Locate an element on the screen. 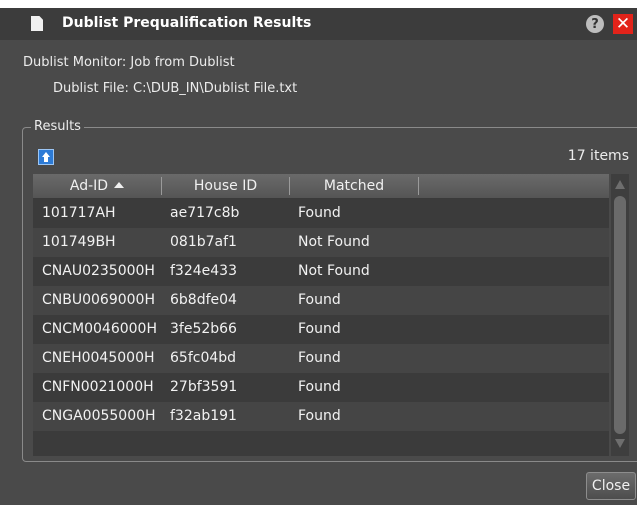  close-icon: ✕ is located at coordinates (623, 24).